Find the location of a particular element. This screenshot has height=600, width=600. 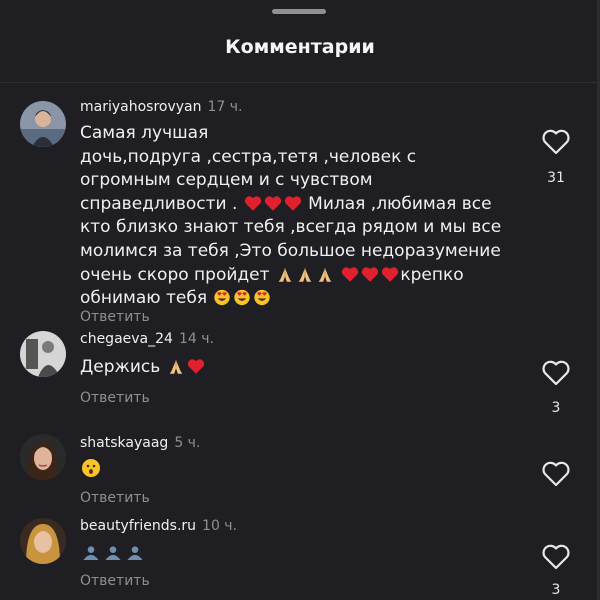

comment-text-line: очень скоро пройдет крепко is located at coordinates (300, 276).